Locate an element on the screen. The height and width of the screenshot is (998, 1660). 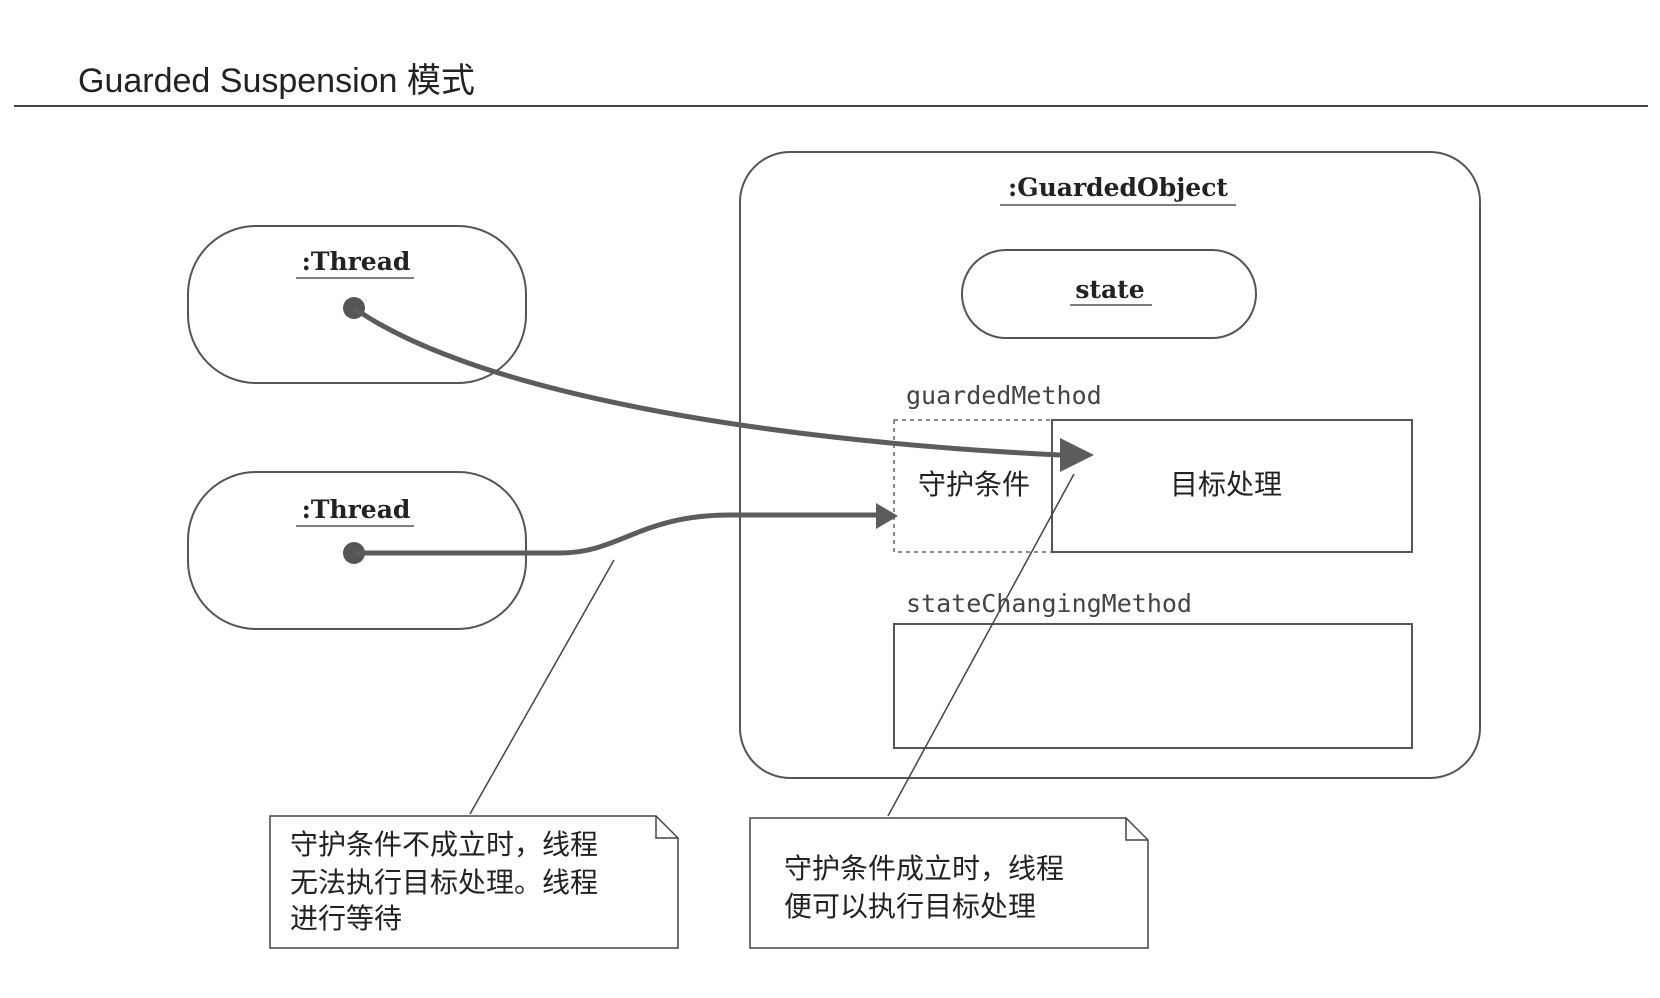
guarded-object-label: :GuardedObject is located at coordinates (1118, 187).